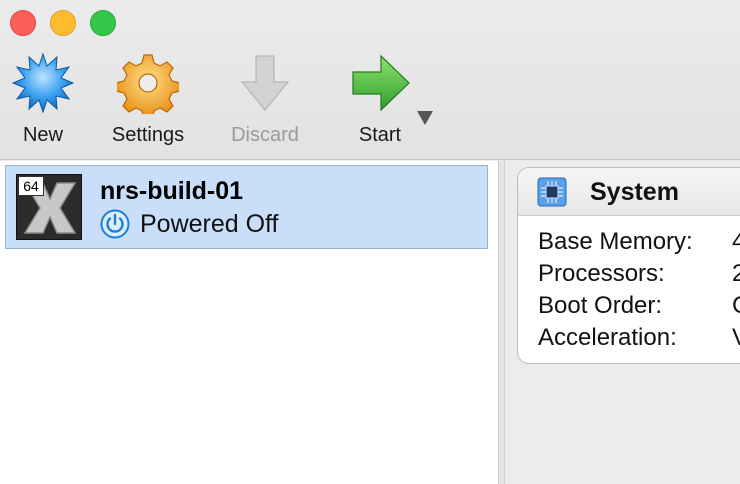  What do you see at coordinates (265, 83) in the screenshot?
I see `discard-arrow-icon` at bounding box center [265, 83].